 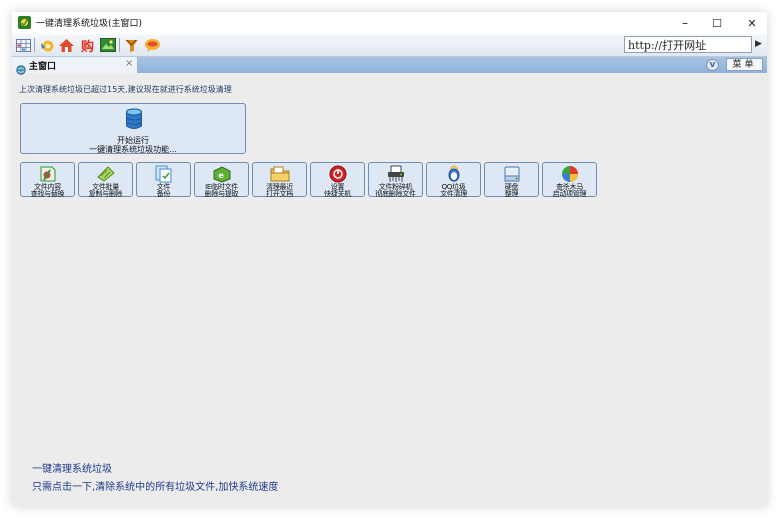 I want to click on feature-title: 一键清理系统垃圾, so click(x=72, y=469).